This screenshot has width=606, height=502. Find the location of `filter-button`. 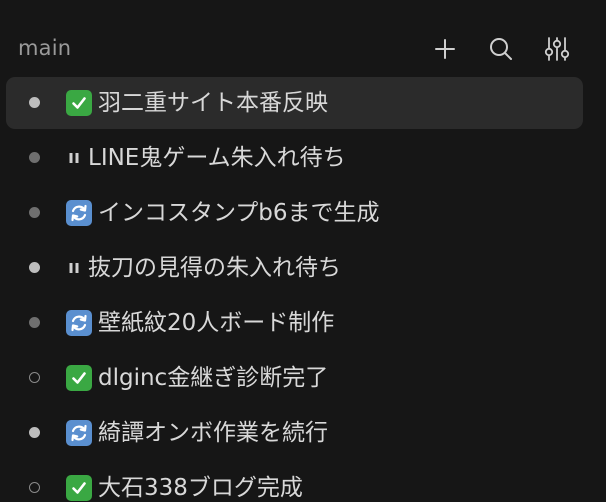

filter-button is located at coordinates (557, 49).